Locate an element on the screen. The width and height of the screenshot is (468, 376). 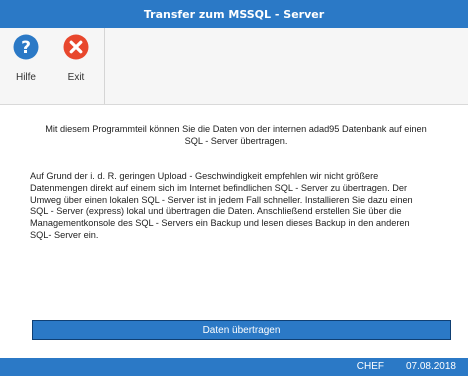
help-button: ? Hilfe is located at coordinates (26, 67).